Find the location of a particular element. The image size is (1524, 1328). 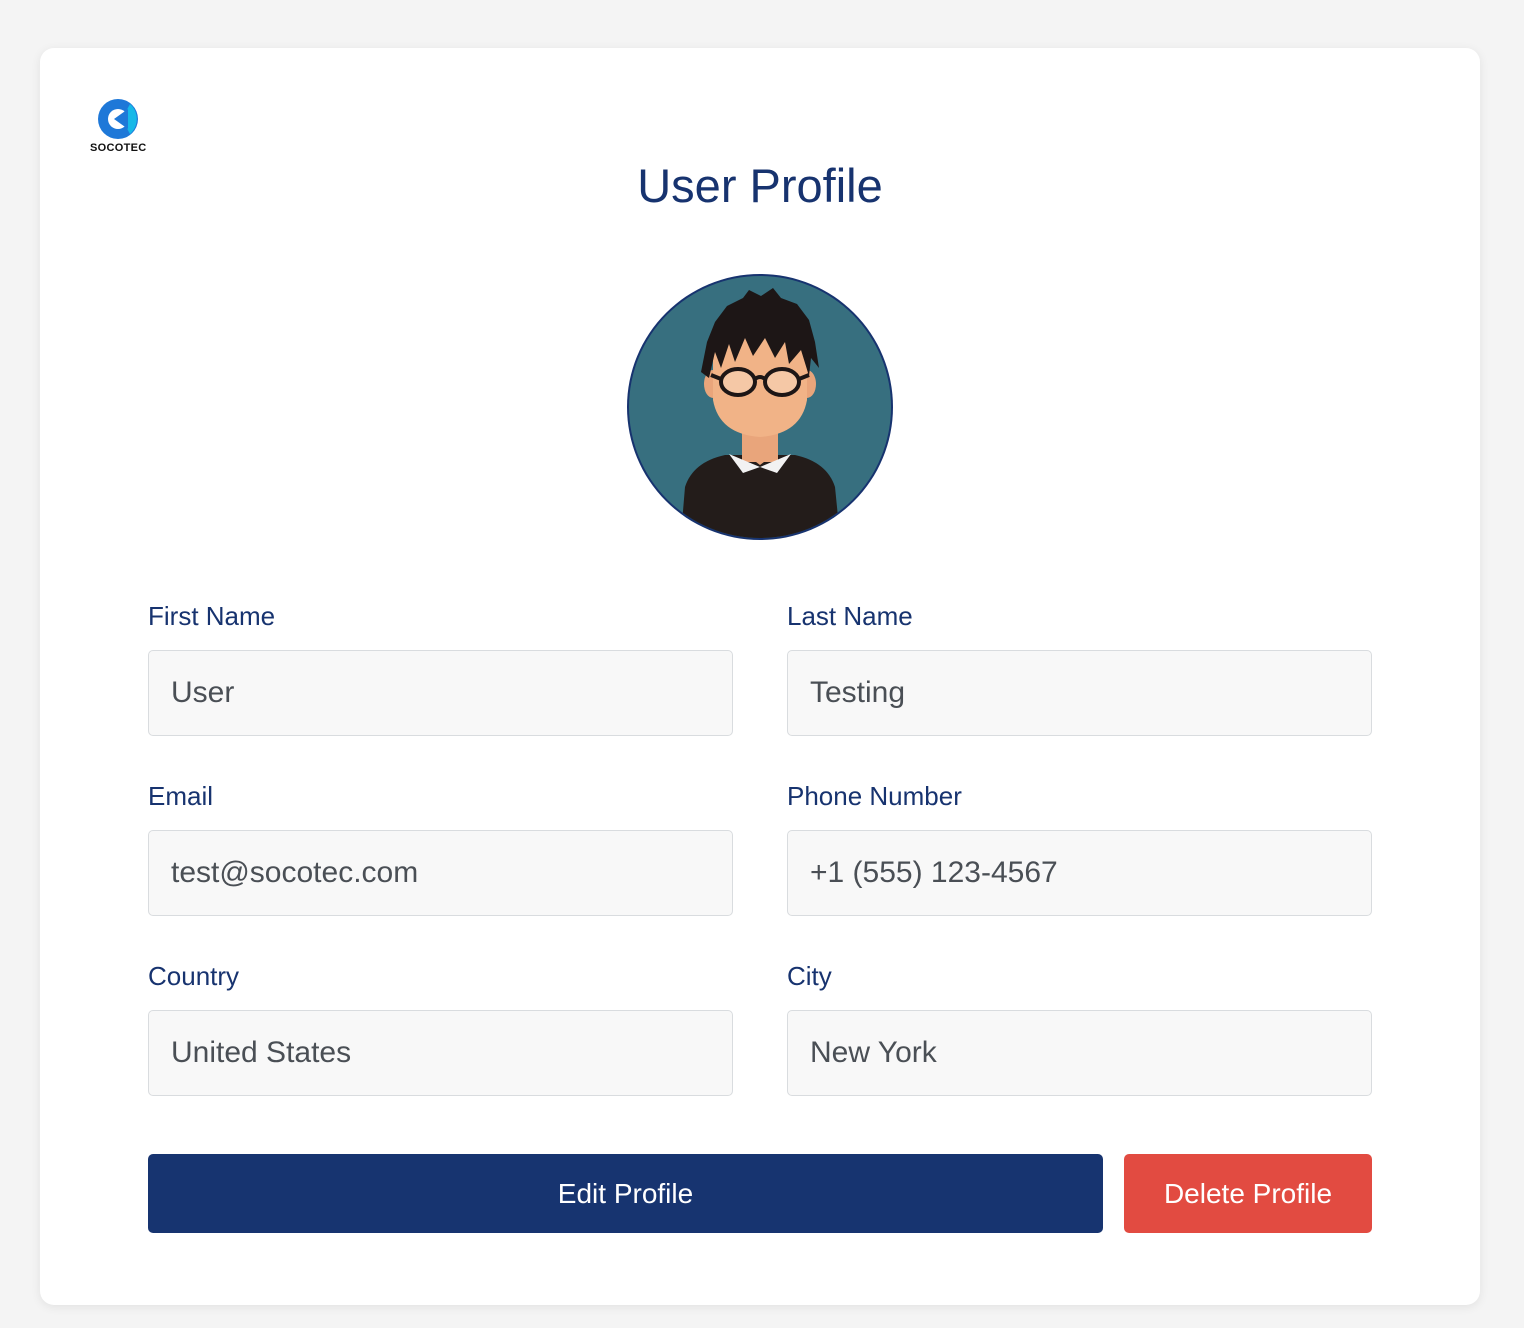

country-label: Country is located at coordinates (194, 976).